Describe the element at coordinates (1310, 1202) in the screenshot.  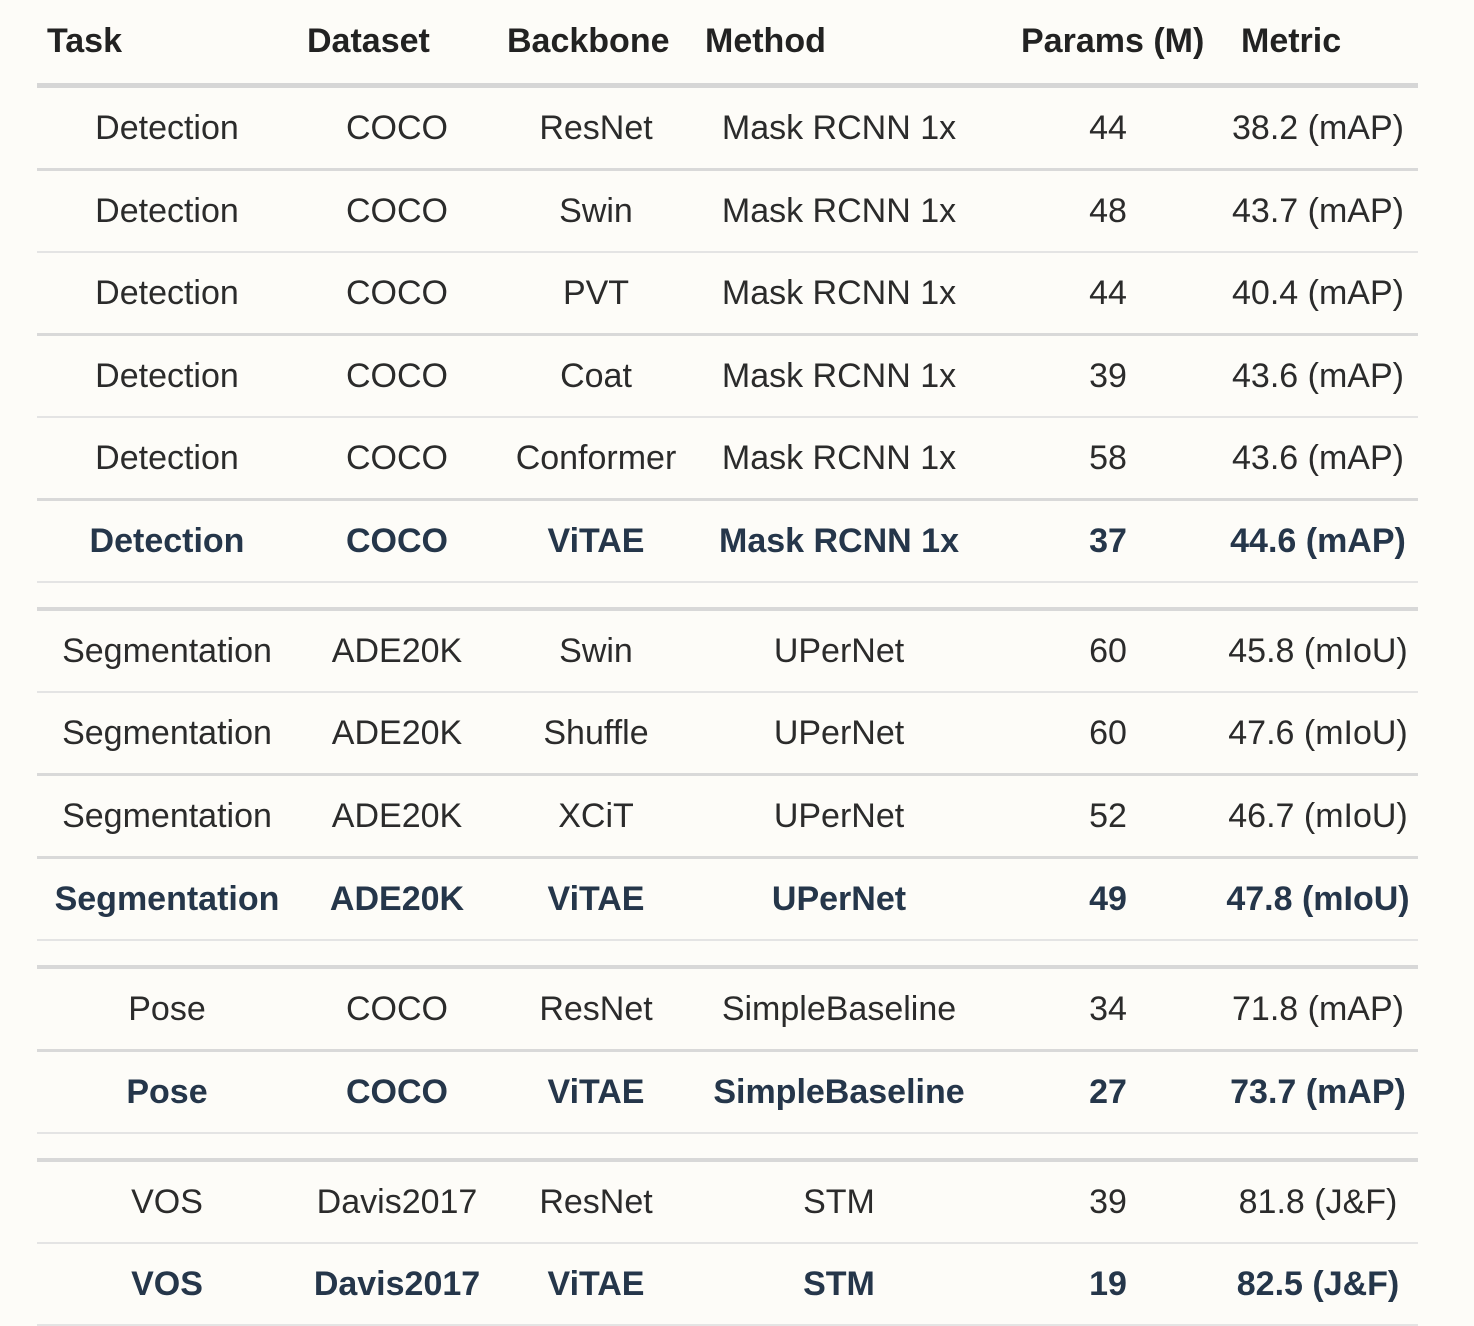
I see `cell-metric: 81.8 (J&F)` at that location.